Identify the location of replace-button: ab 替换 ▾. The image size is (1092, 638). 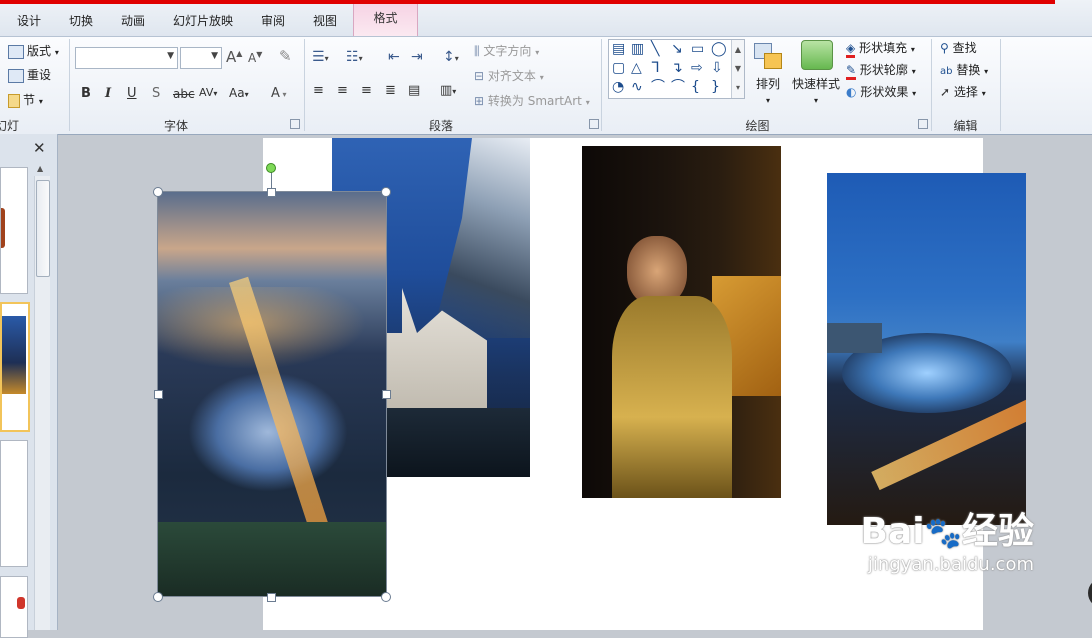
(964, 69).